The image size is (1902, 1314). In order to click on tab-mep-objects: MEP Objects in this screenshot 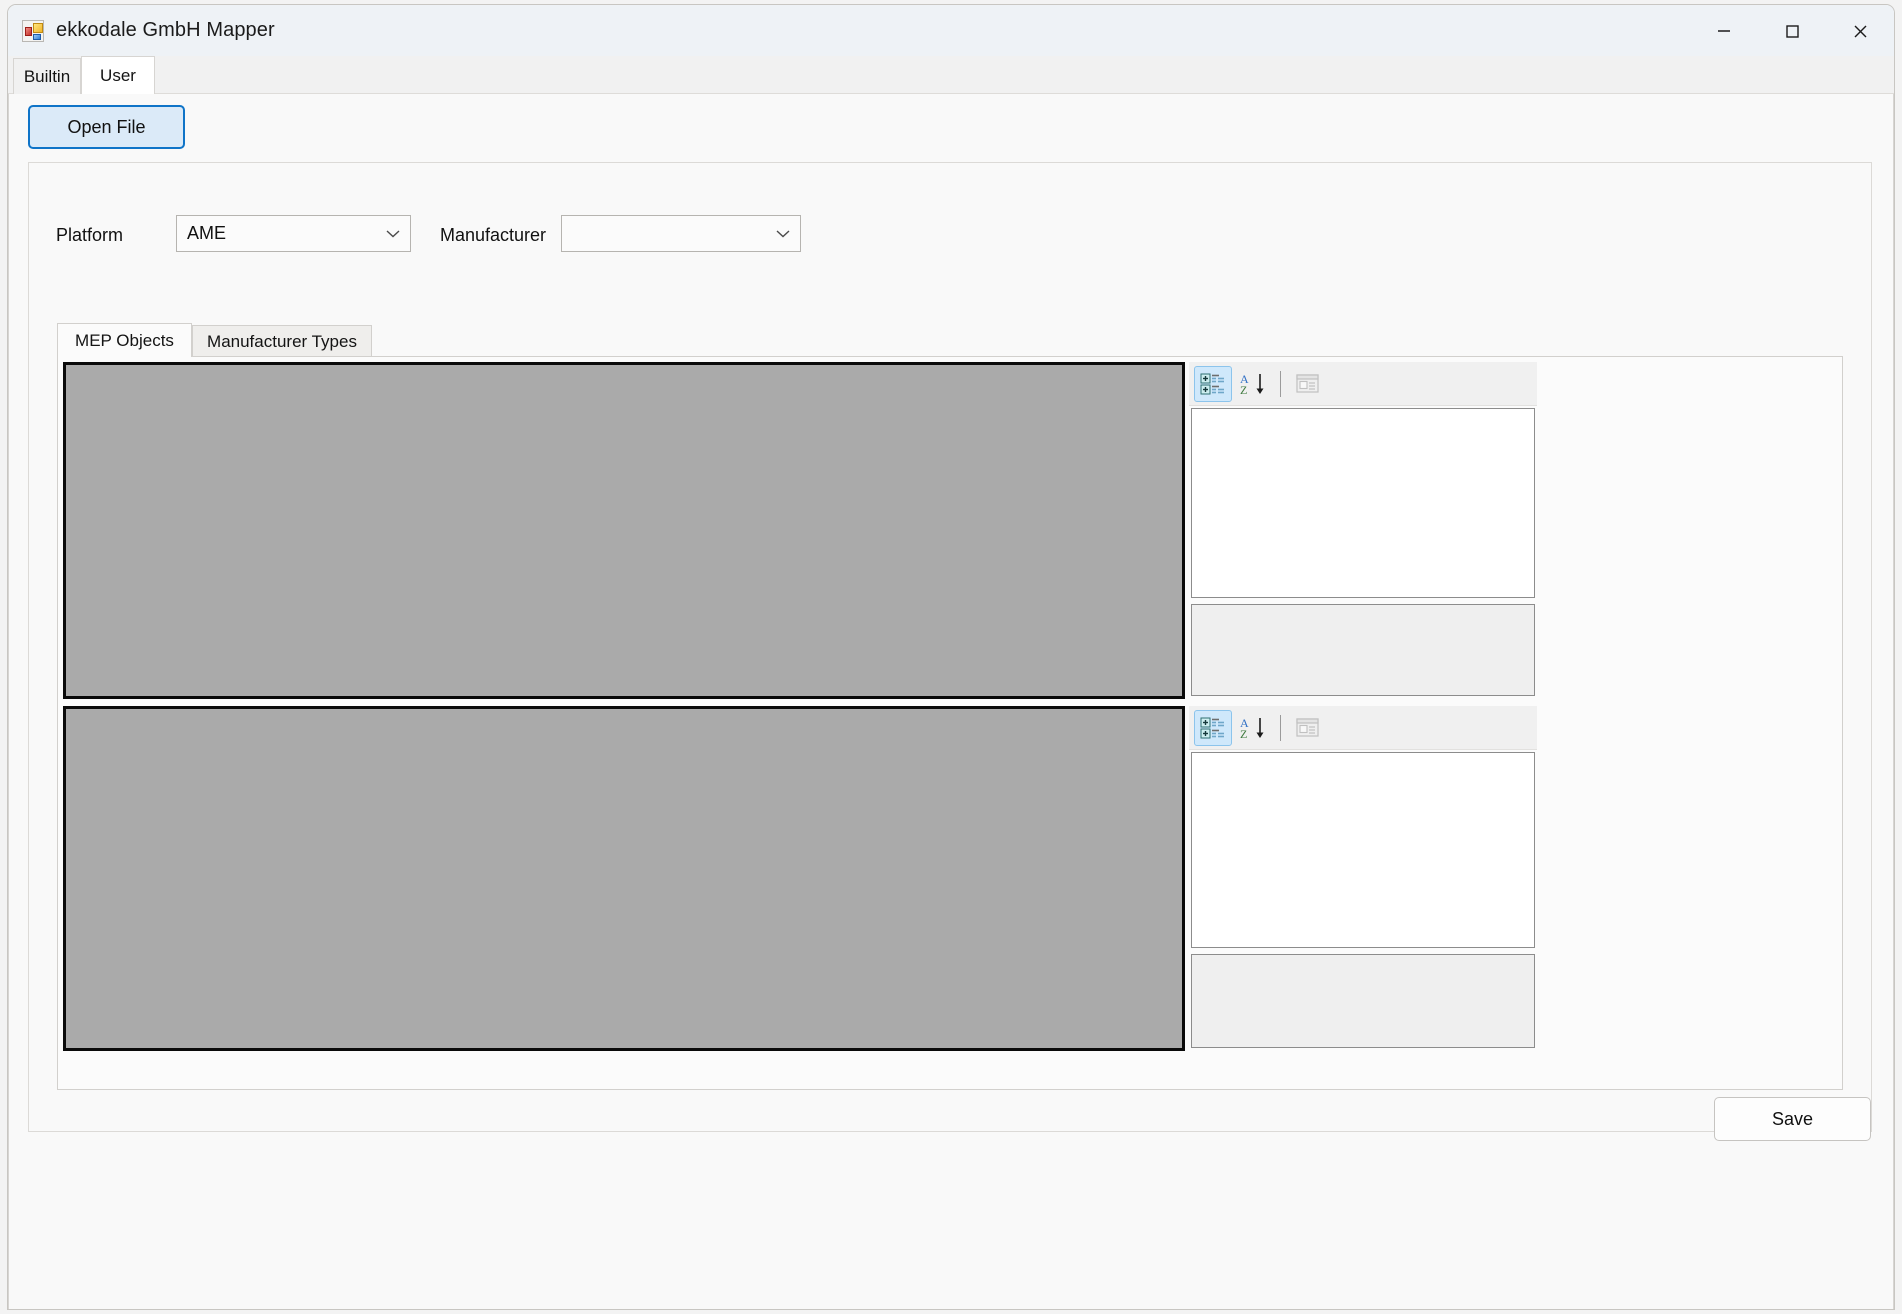, I will do `click(124, 340)`.